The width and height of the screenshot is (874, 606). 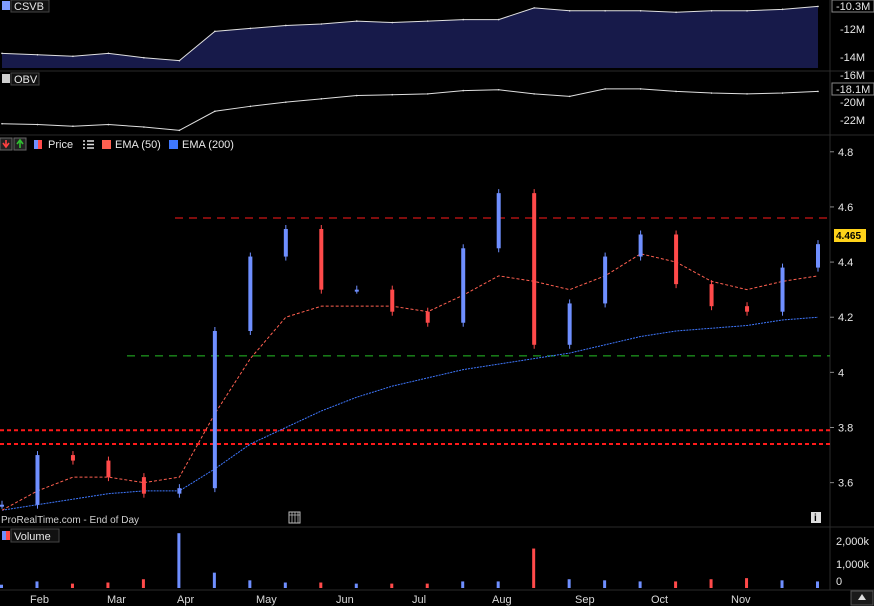 What do you see at coordinates (853, 565) in the screenshot?
I see `volume-tick-label: 1,000k` at bounding box center [853, 565].